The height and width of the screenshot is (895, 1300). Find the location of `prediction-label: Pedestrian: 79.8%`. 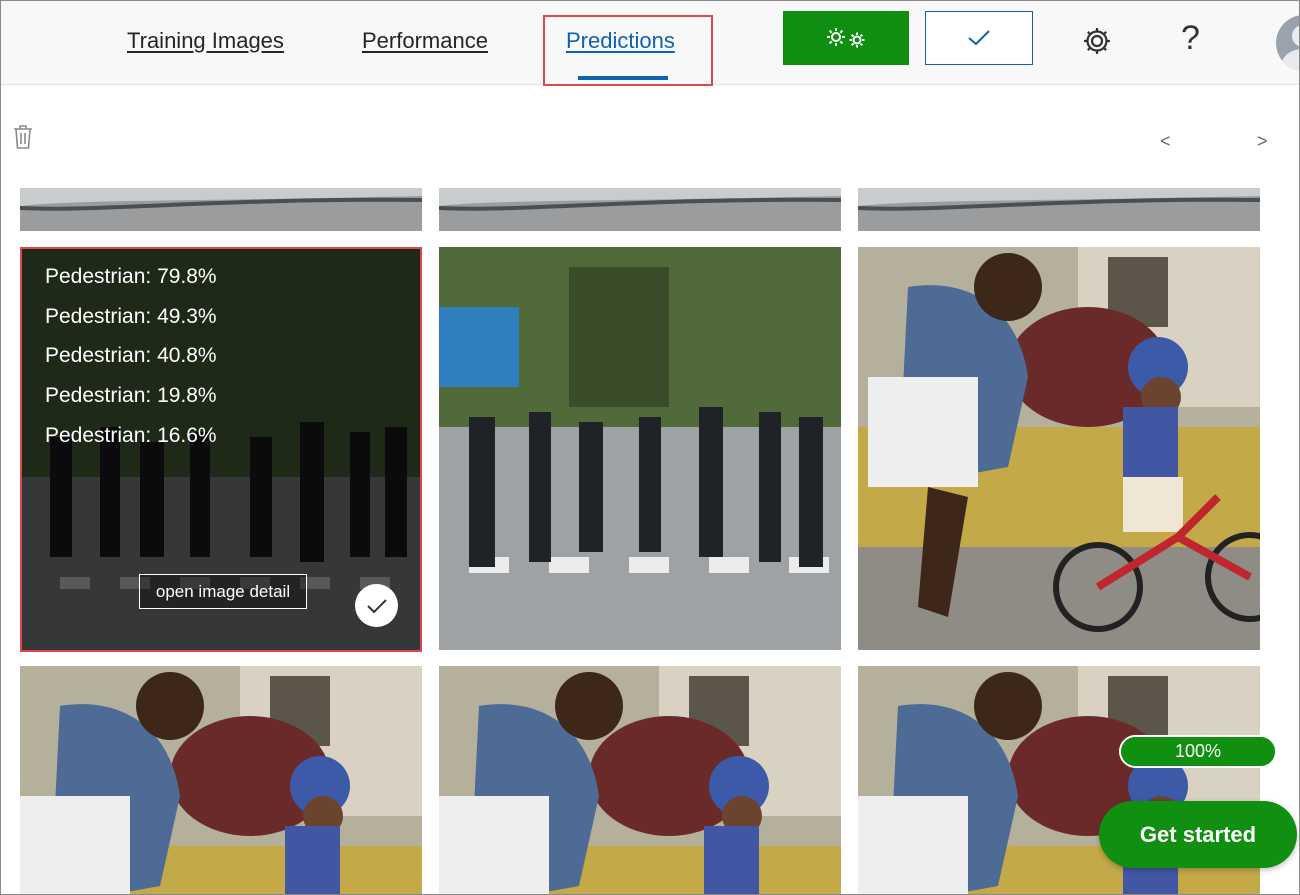

prediction-label: Pedestrian: 79.8% is located at coordinates (131, 276).